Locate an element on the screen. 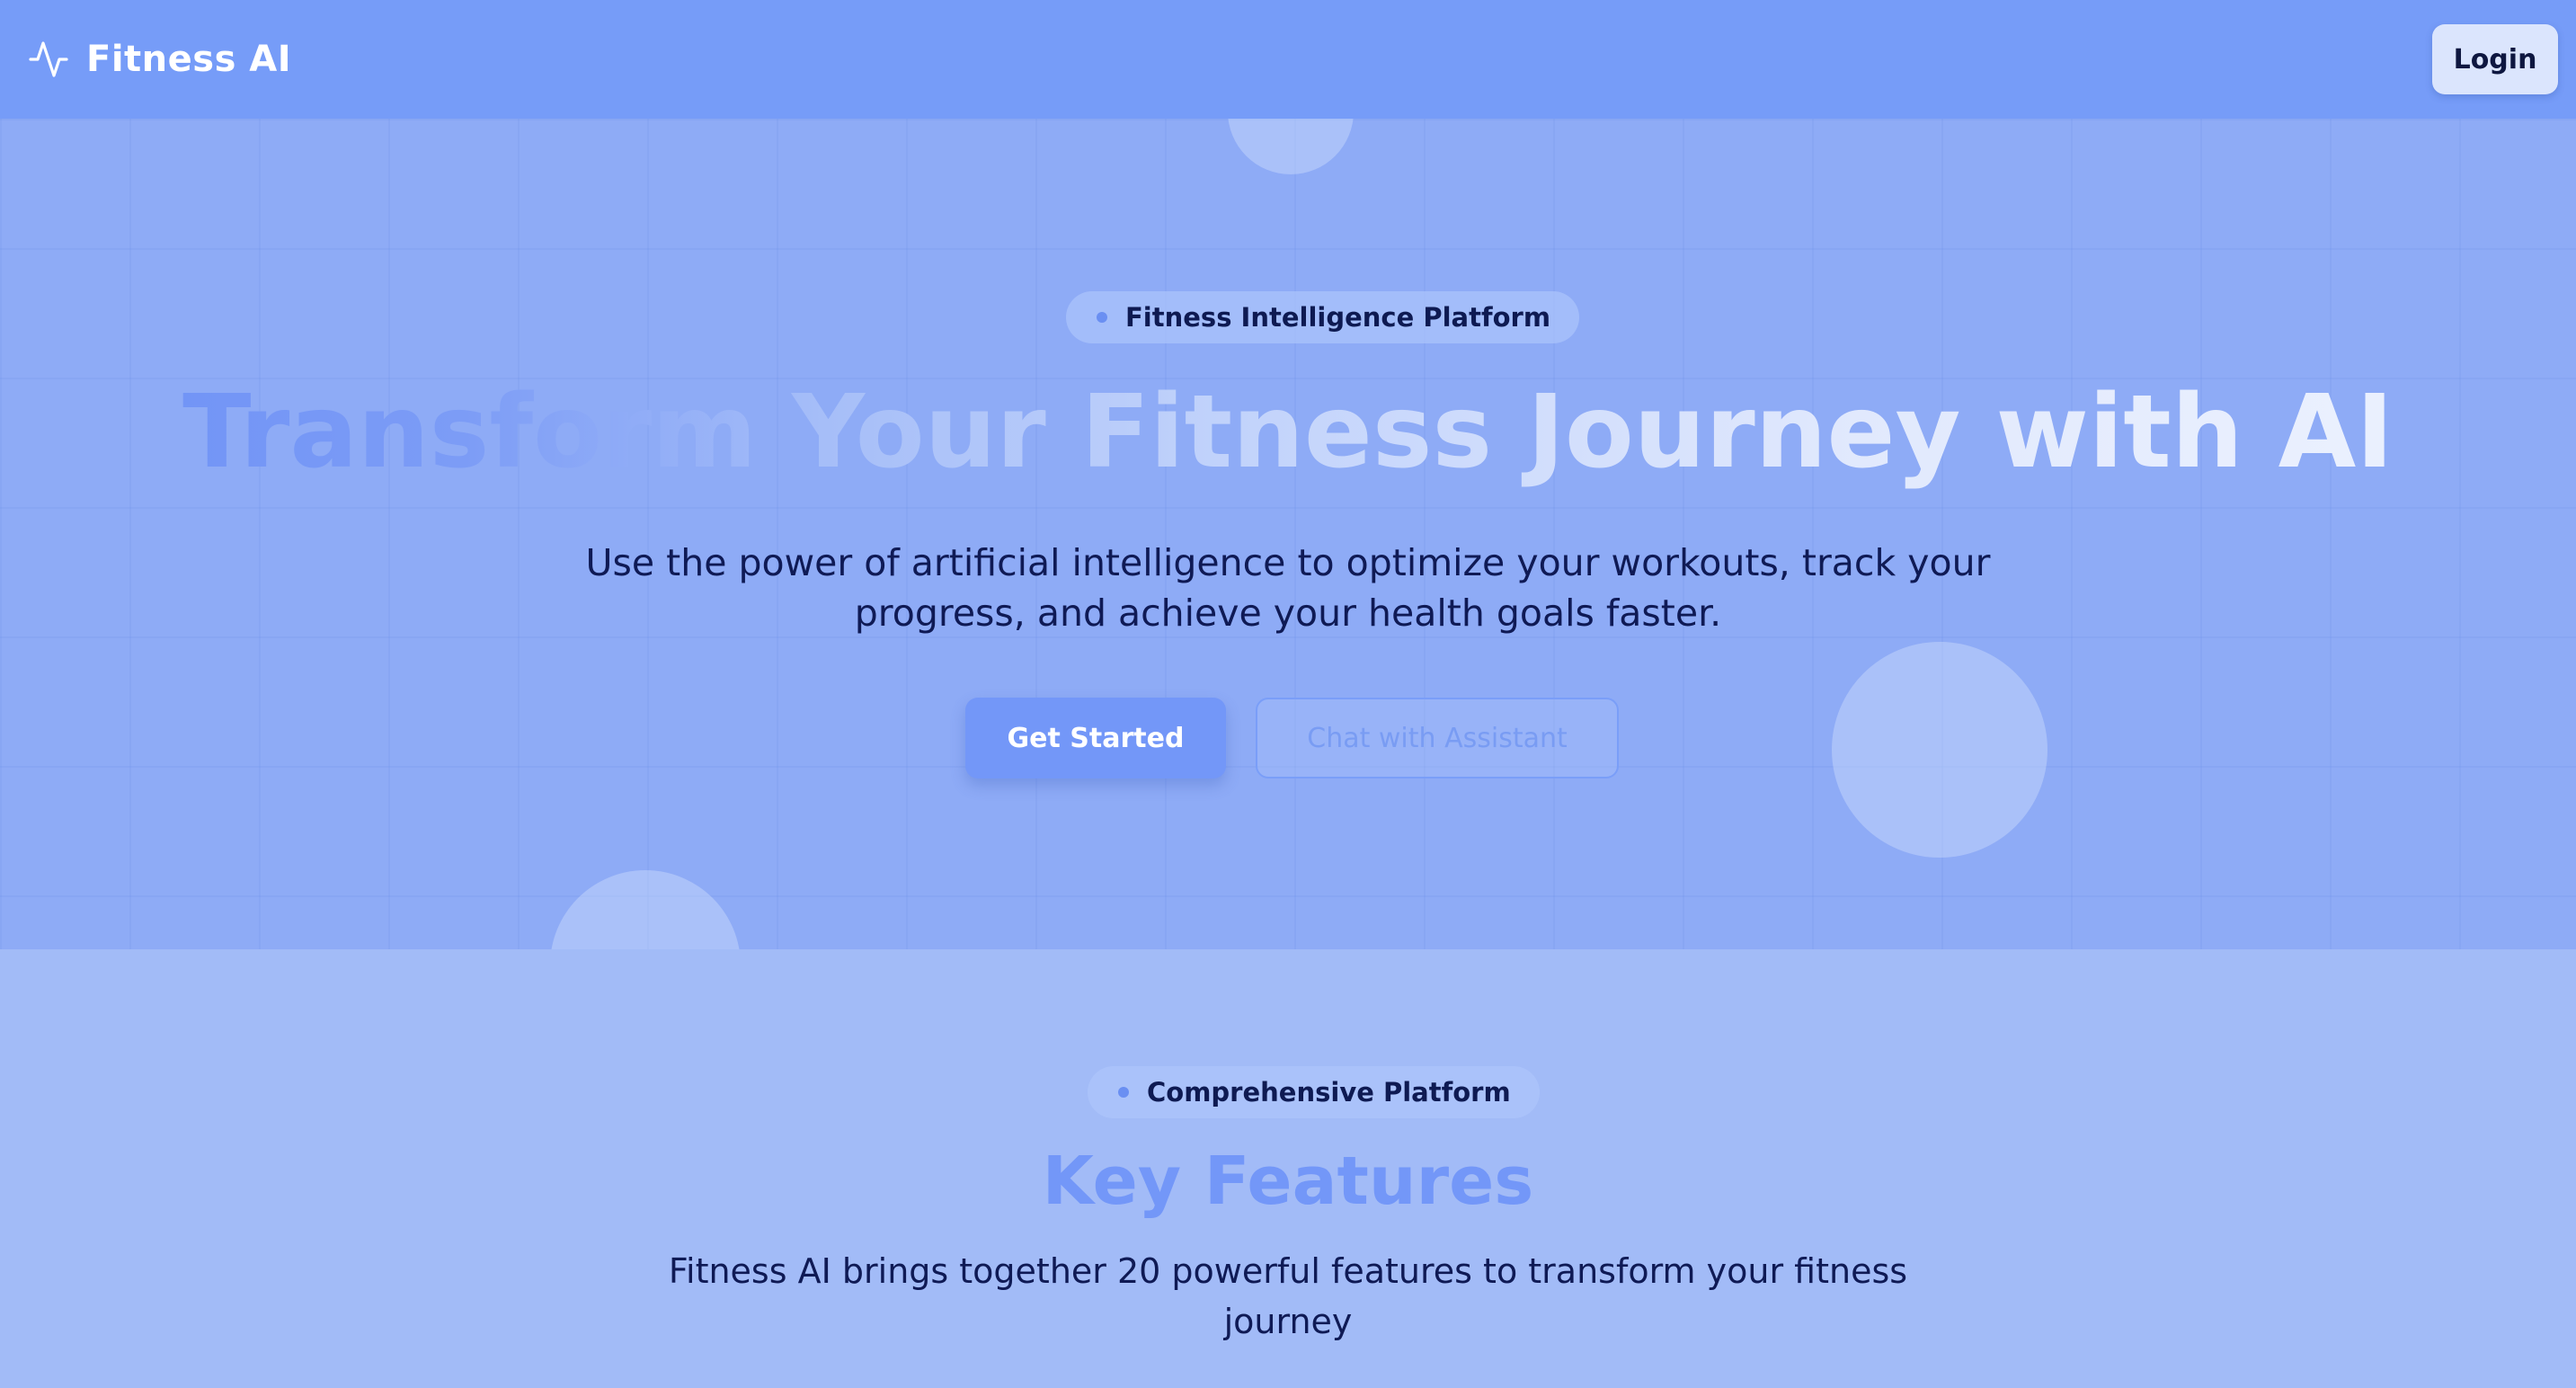 The height and width of the screenshot is (1388, 2576). brand-logo: Fitness AI is located at coordinates (159, 59).